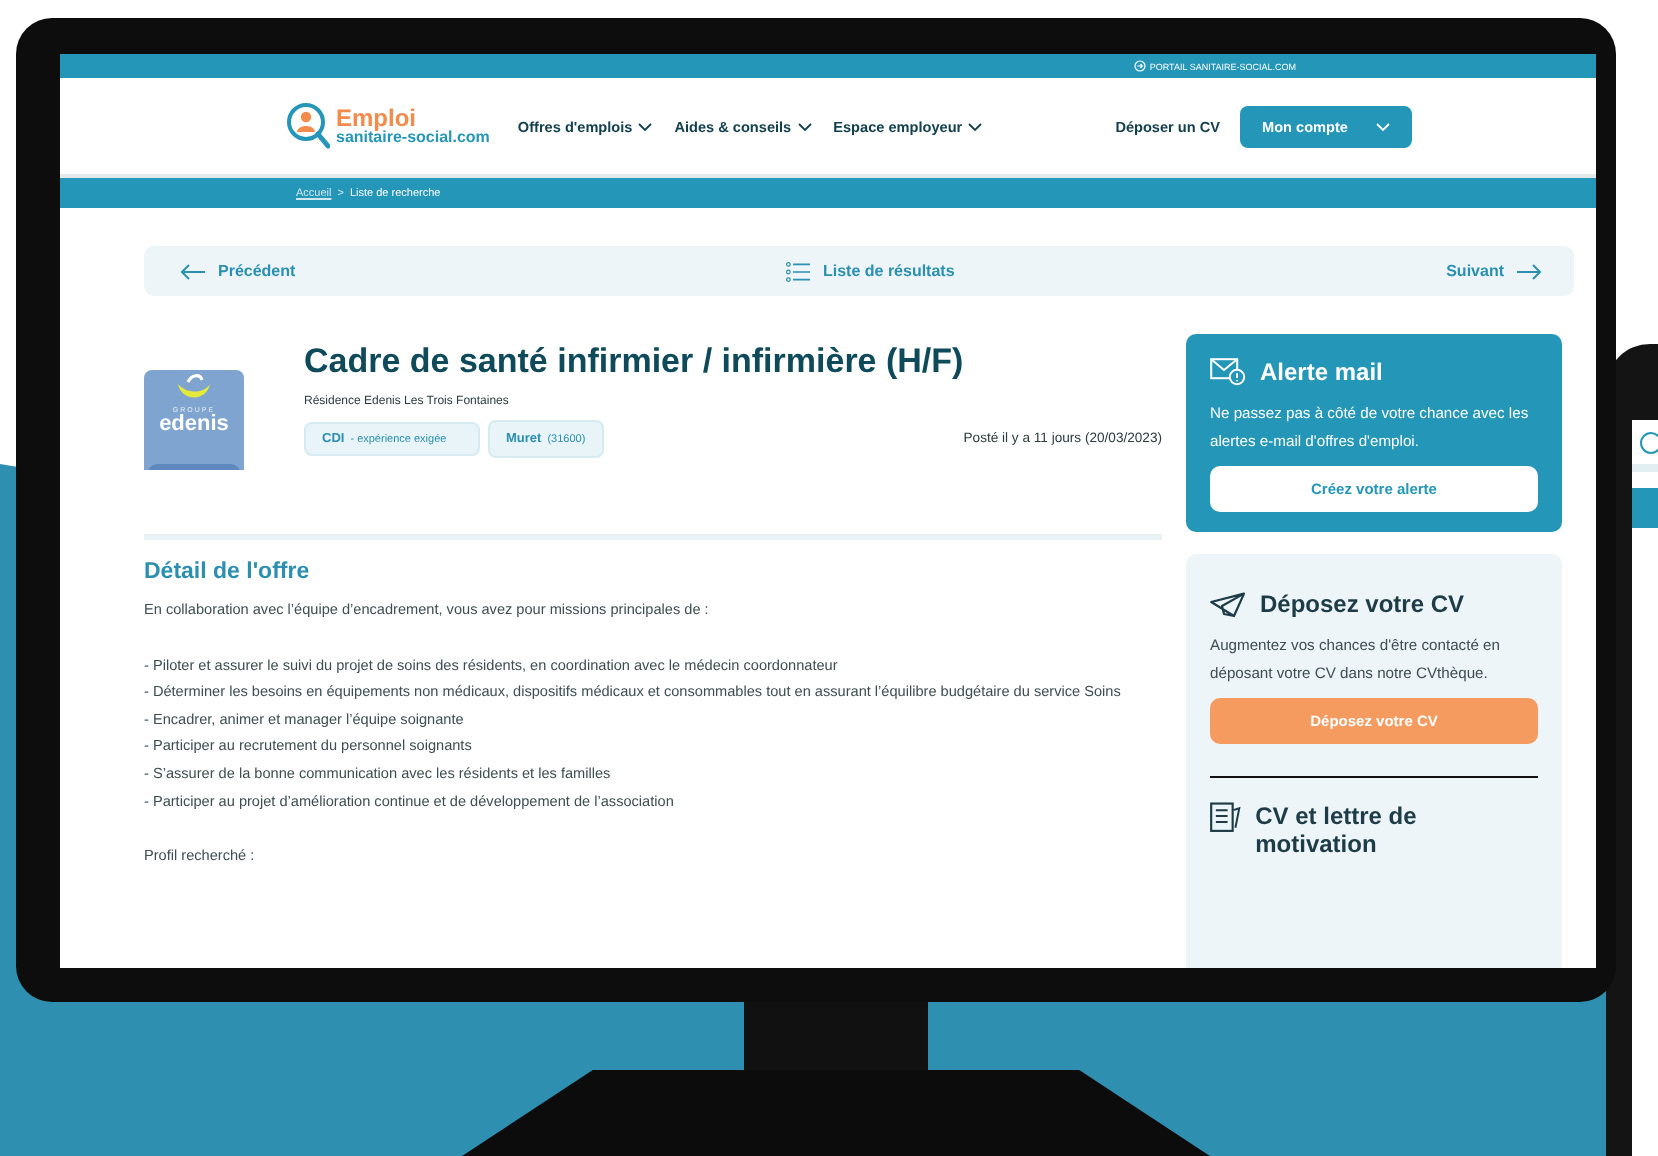  I want to click on previous-link: Précédent, so click(238, 271).